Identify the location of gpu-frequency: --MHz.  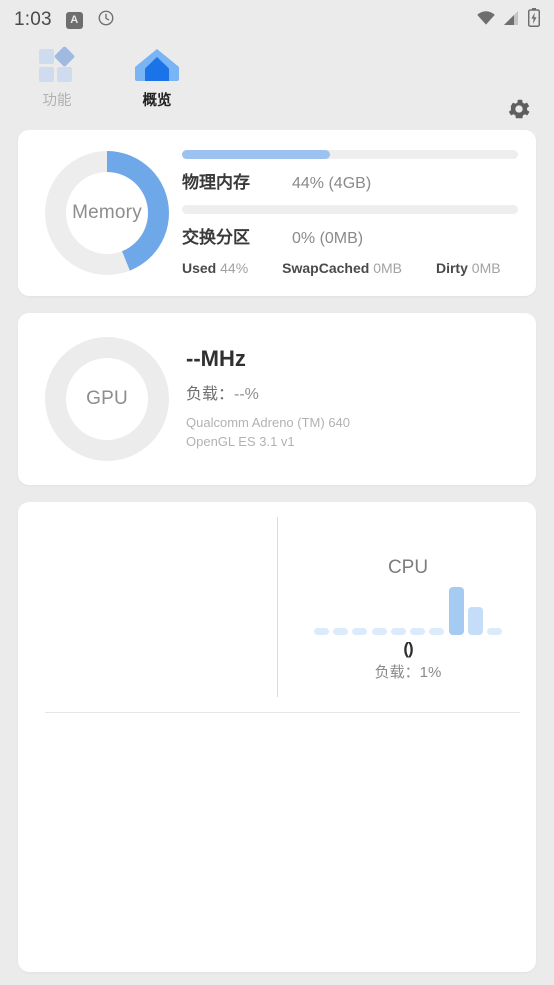
(216, 359).